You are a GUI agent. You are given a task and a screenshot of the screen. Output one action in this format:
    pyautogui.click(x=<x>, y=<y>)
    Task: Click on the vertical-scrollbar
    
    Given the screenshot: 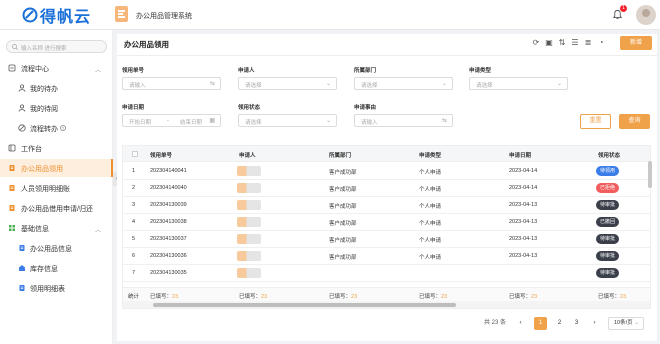 What is the action you would take?
    pyautogui.click(x=650, y=174)
    